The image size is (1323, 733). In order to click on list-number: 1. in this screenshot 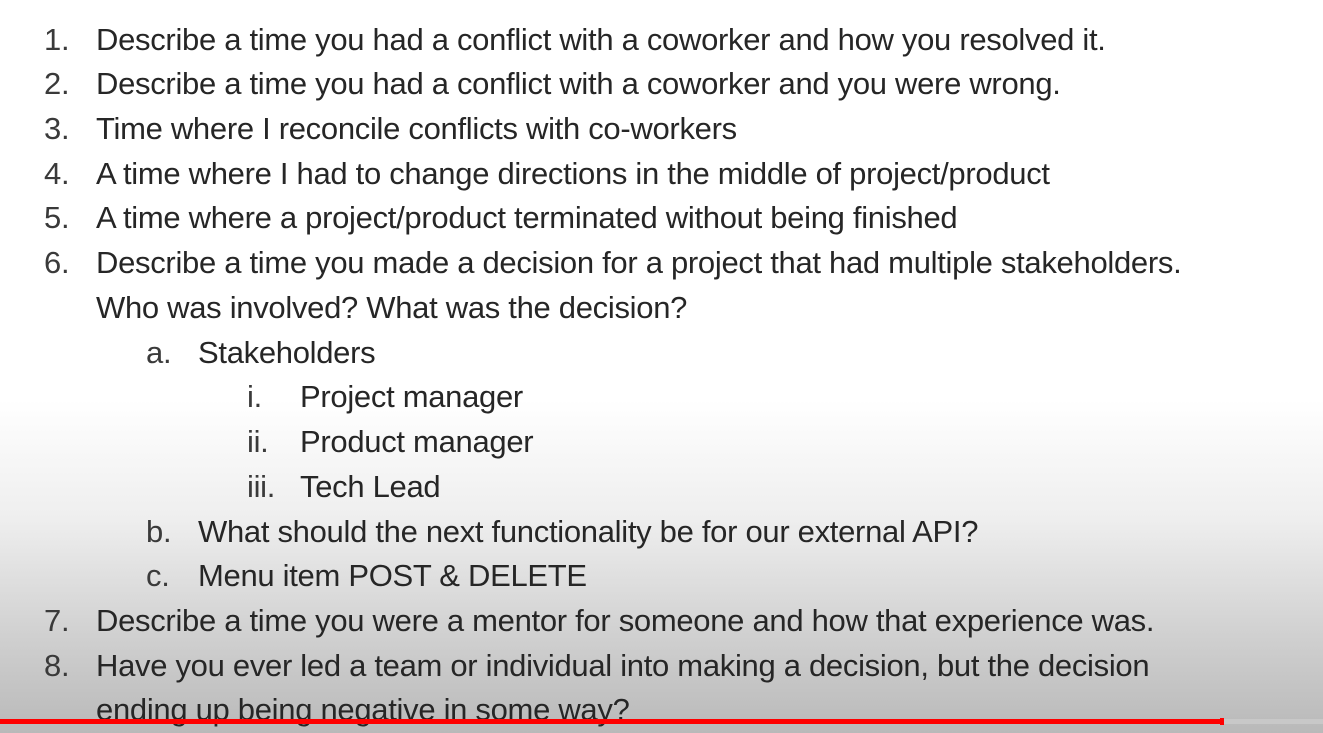, I will do `click(57, 39)`.